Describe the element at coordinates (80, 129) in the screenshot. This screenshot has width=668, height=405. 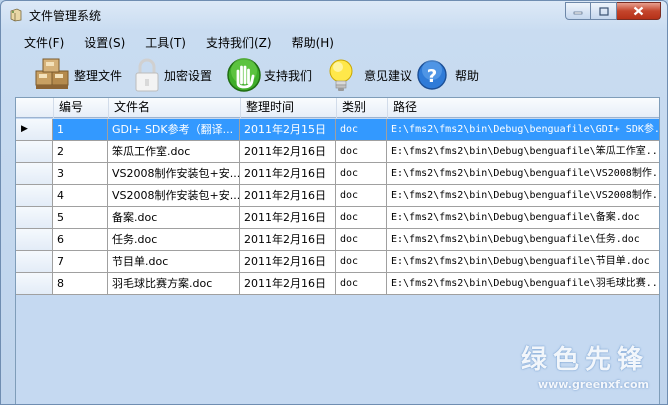
I see `cell-id: 1` at that location.